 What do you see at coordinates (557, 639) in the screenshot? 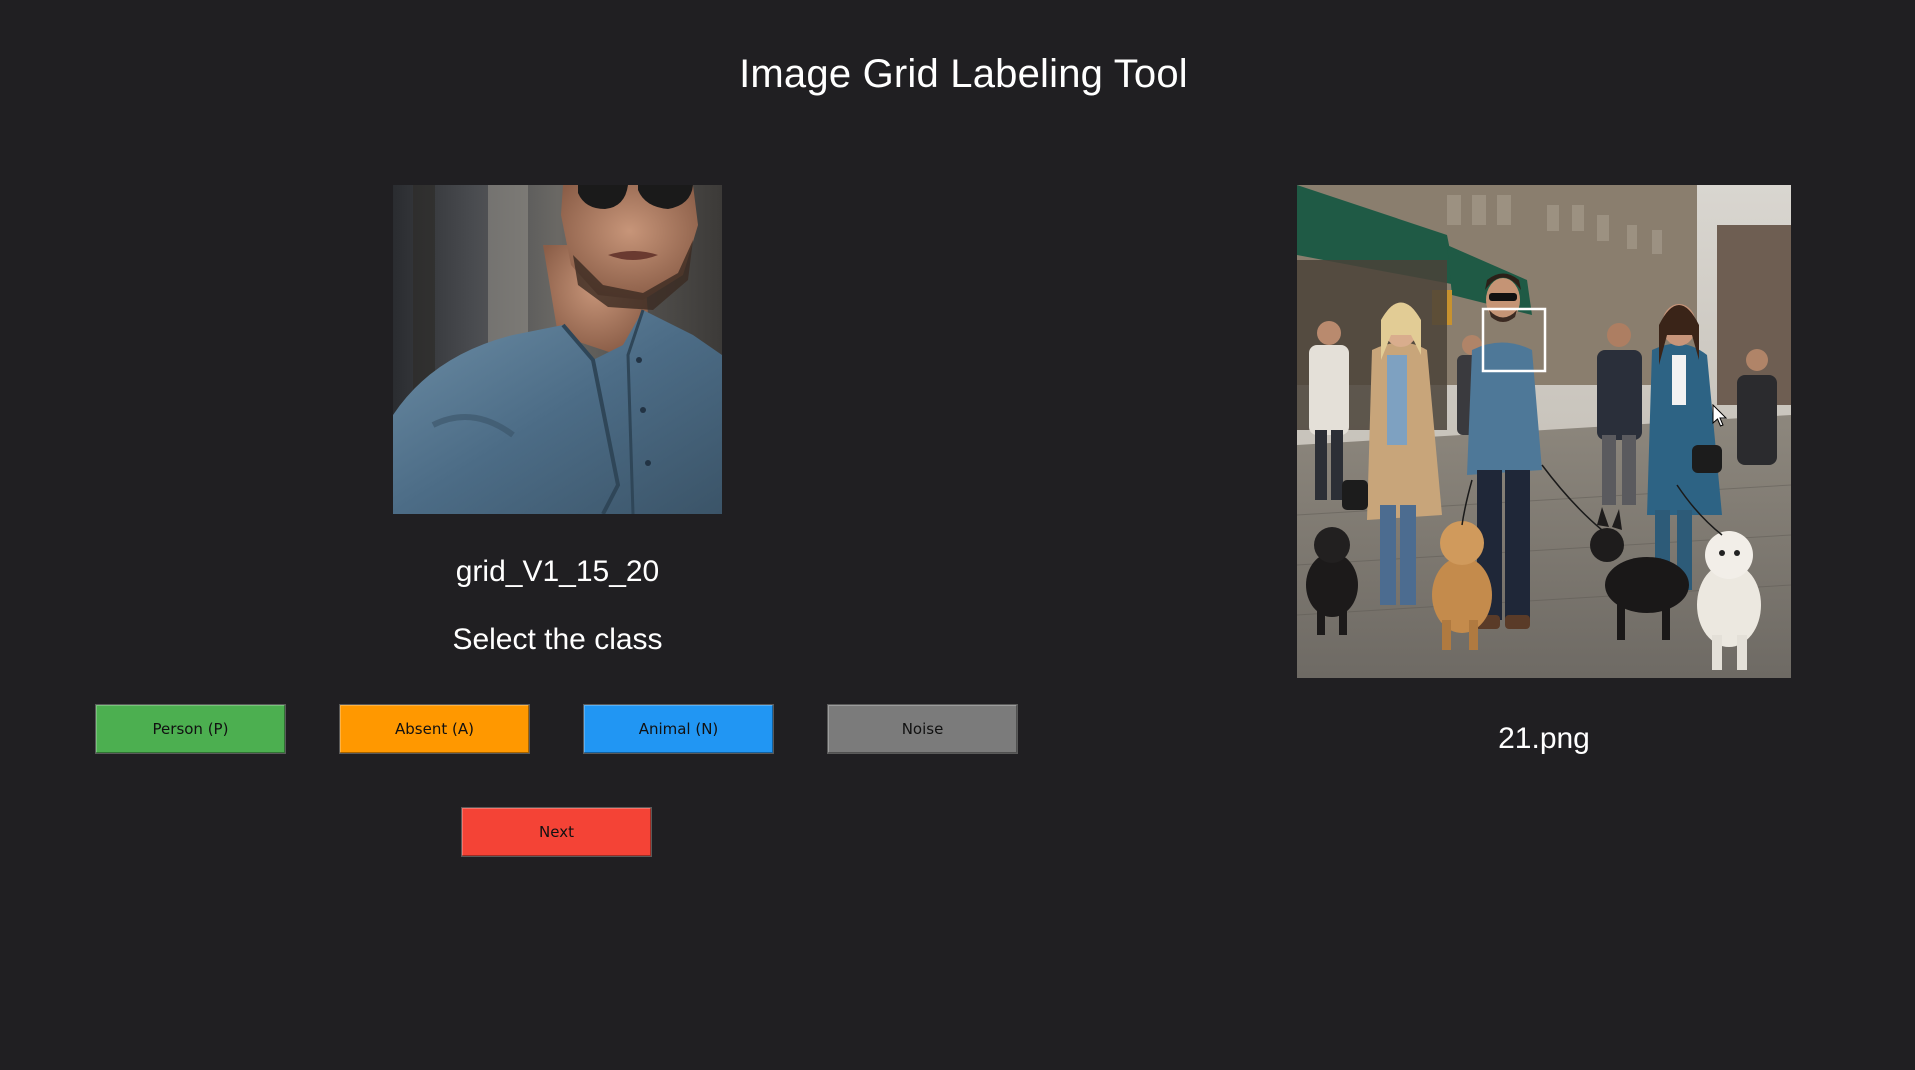
I see `select-class-prompt: Select the class` at bounding box center [557, 639].